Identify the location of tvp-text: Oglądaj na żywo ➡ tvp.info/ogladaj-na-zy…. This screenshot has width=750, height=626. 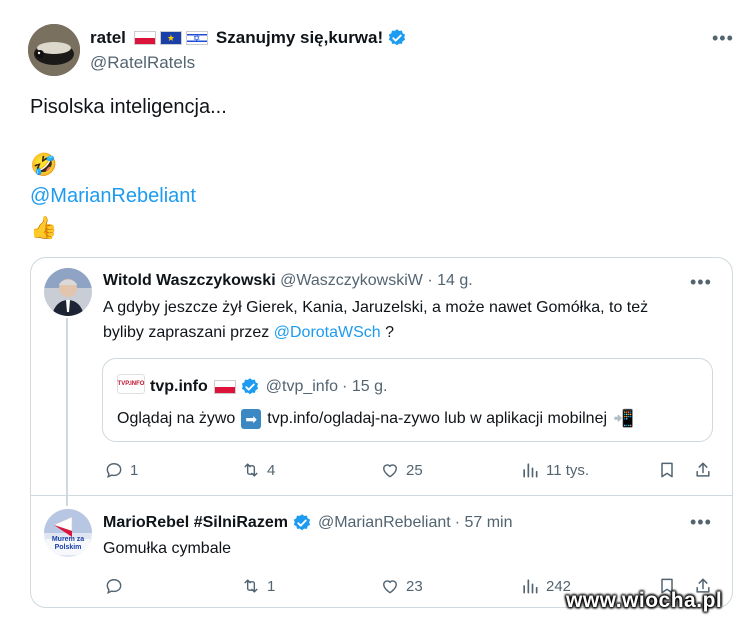
(375, 419).